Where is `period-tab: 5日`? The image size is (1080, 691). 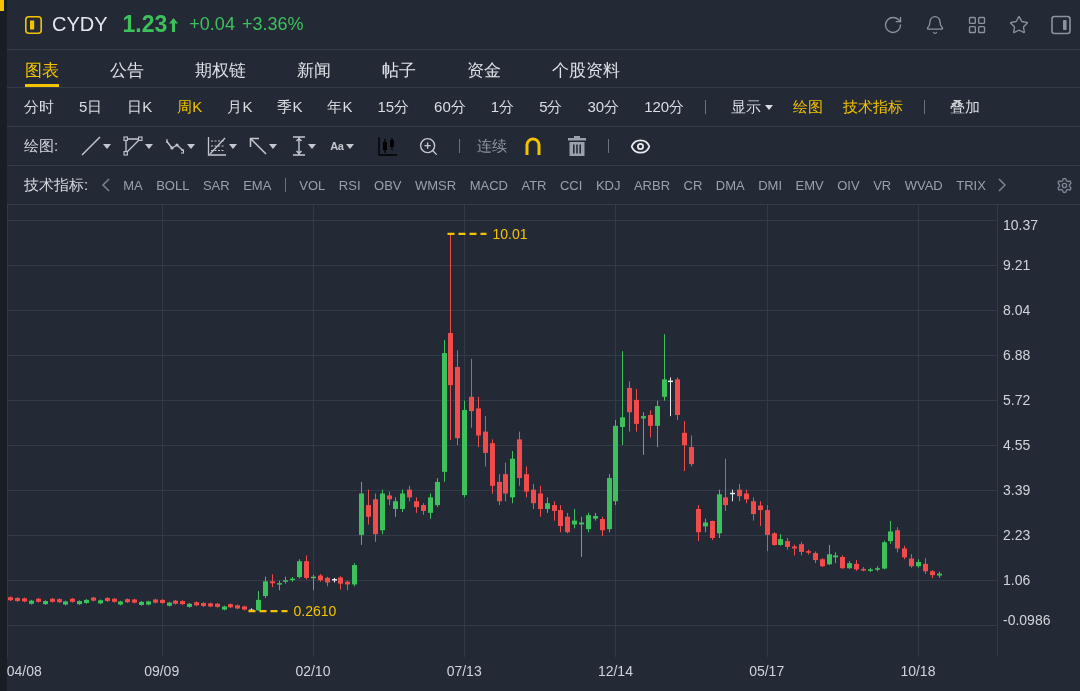
period-tab: 5日 is located at coordinates (91, 107).